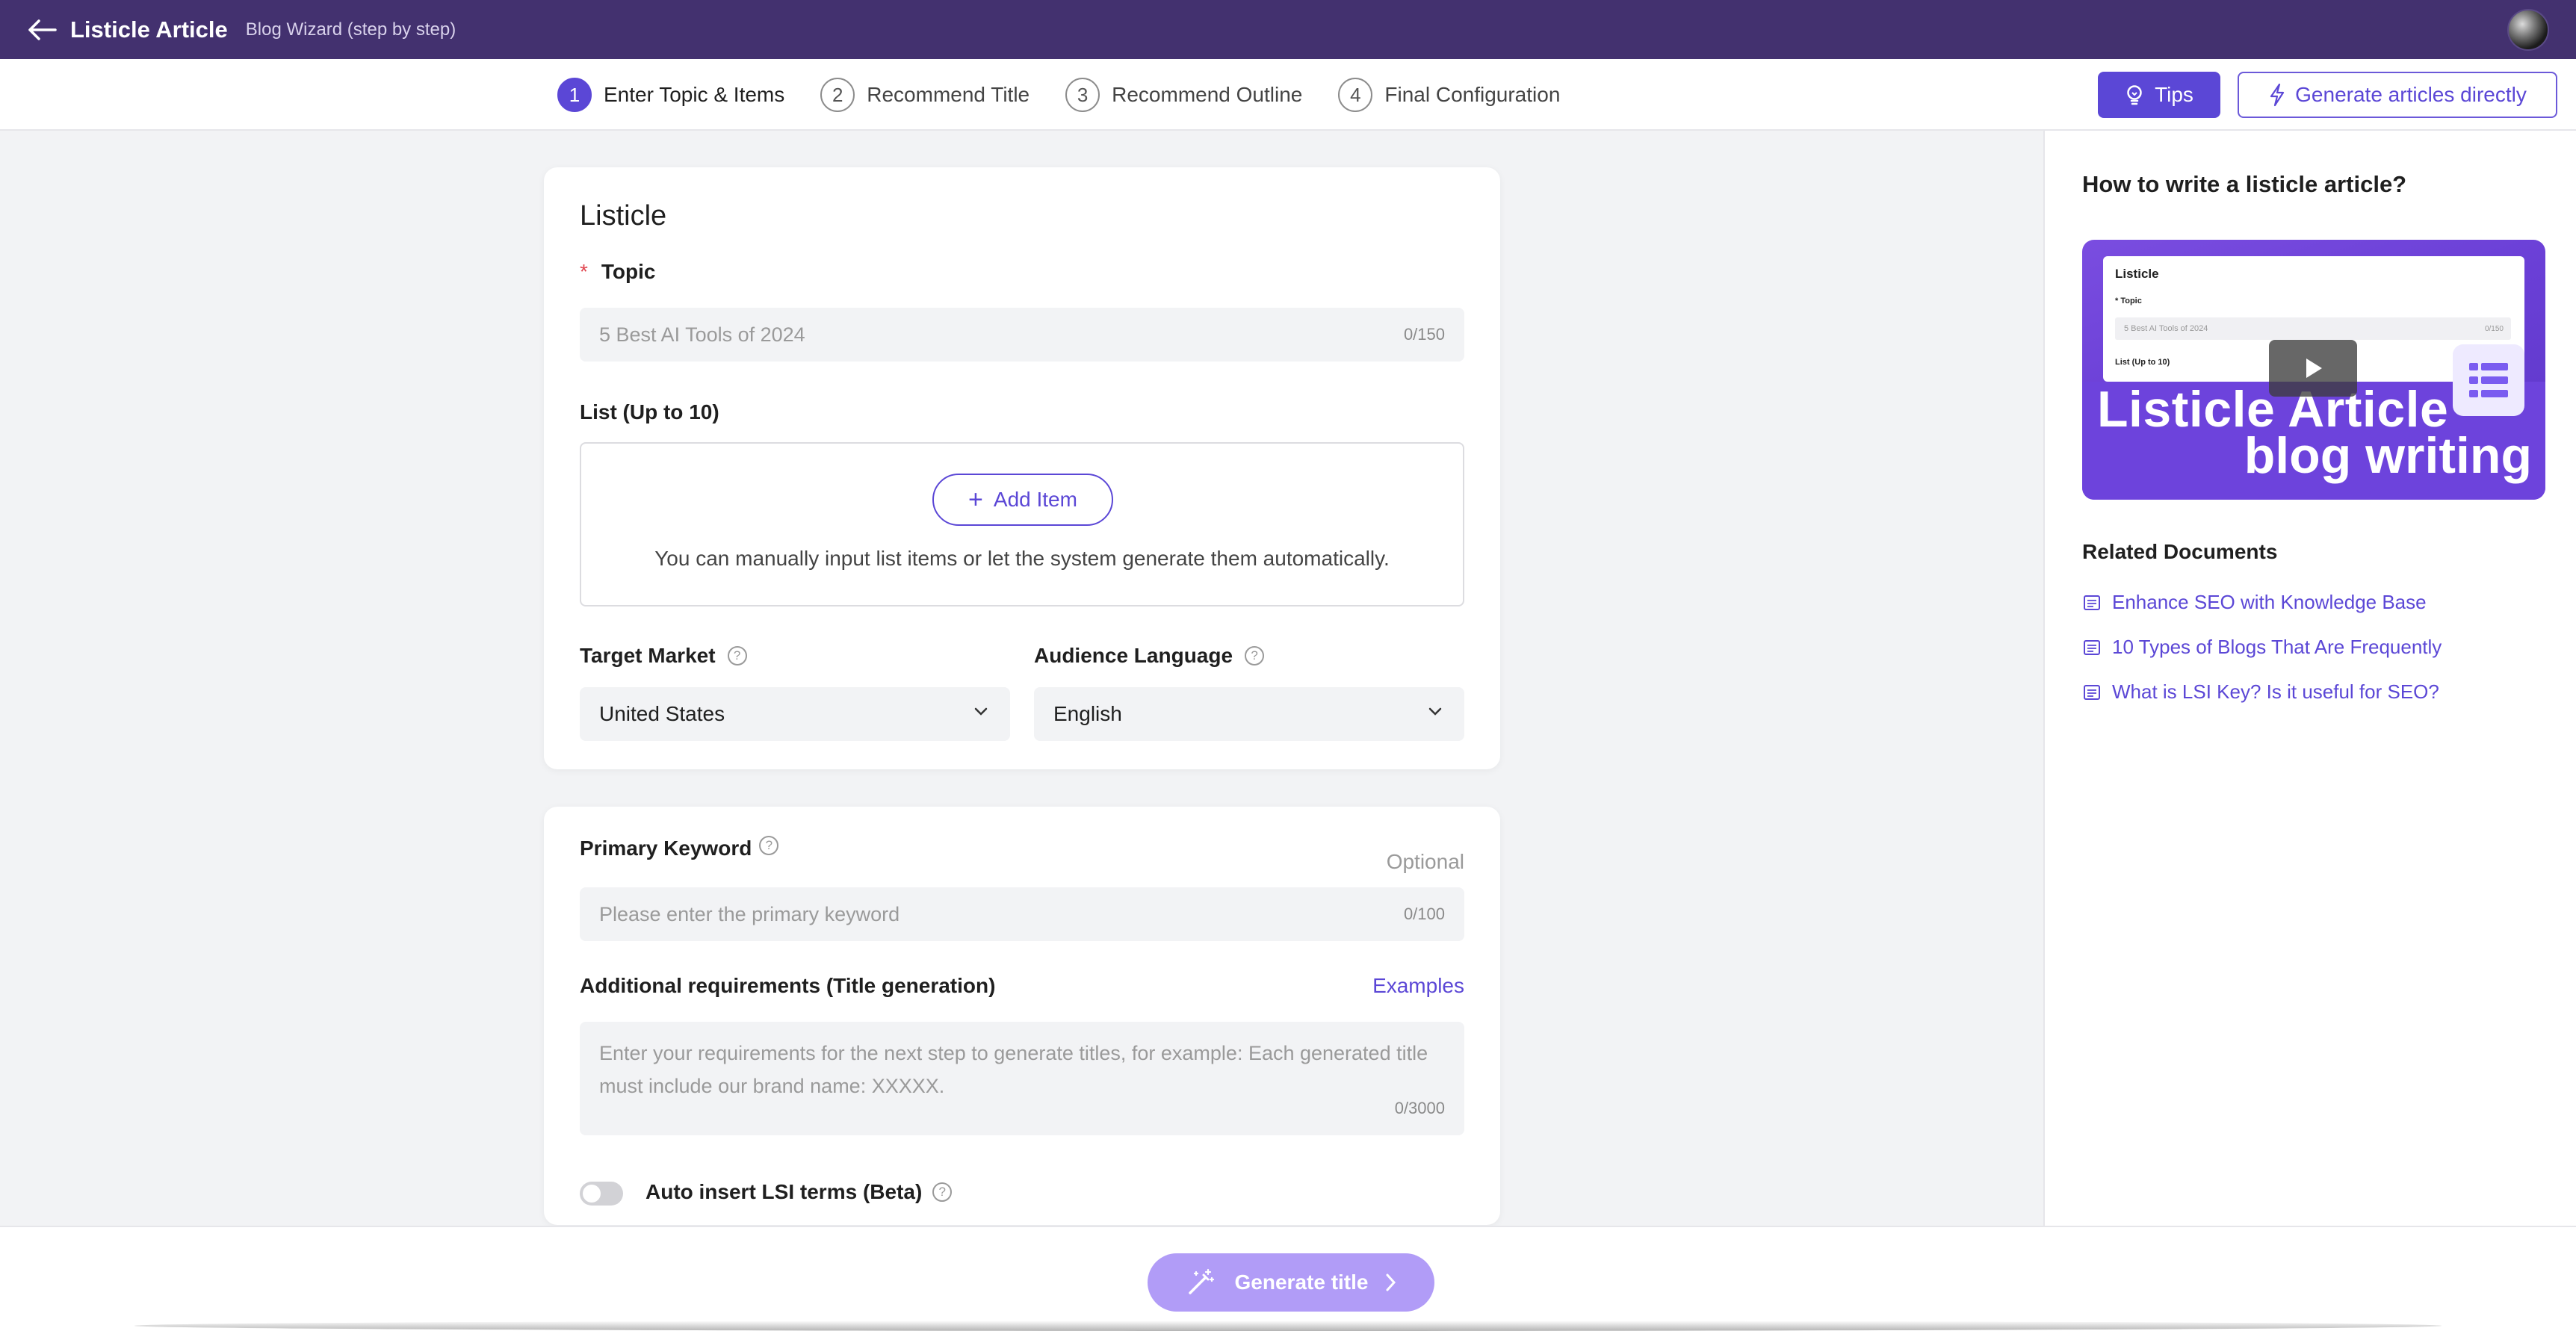 The image size is (2576, 1331). I want to click on step-number: 4, so click(1355, 95).